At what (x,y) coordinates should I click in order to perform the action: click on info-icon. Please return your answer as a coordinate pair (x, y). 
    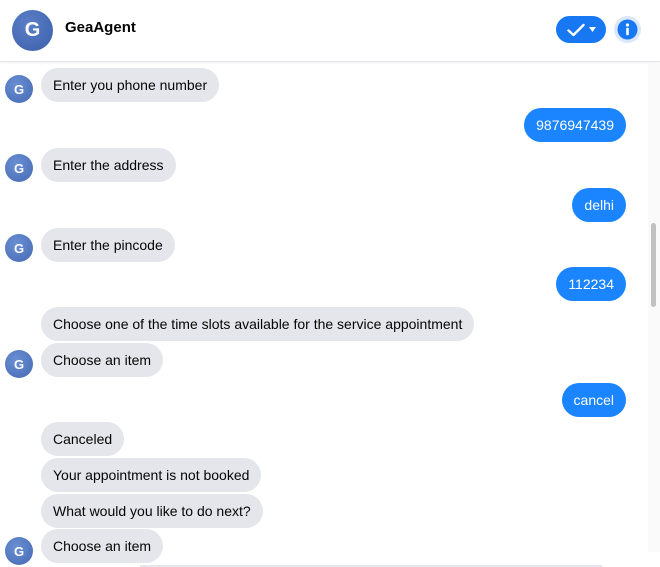
    Looking at the image, I should click on (627, 29).